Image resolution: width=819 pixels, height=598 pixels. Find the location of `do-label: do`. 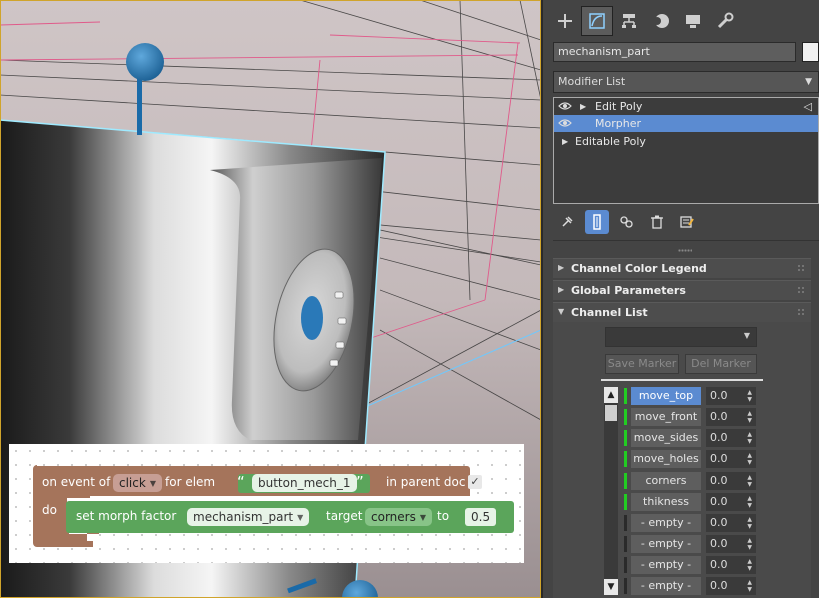

do-label: do is located at coordinates (49, 510).